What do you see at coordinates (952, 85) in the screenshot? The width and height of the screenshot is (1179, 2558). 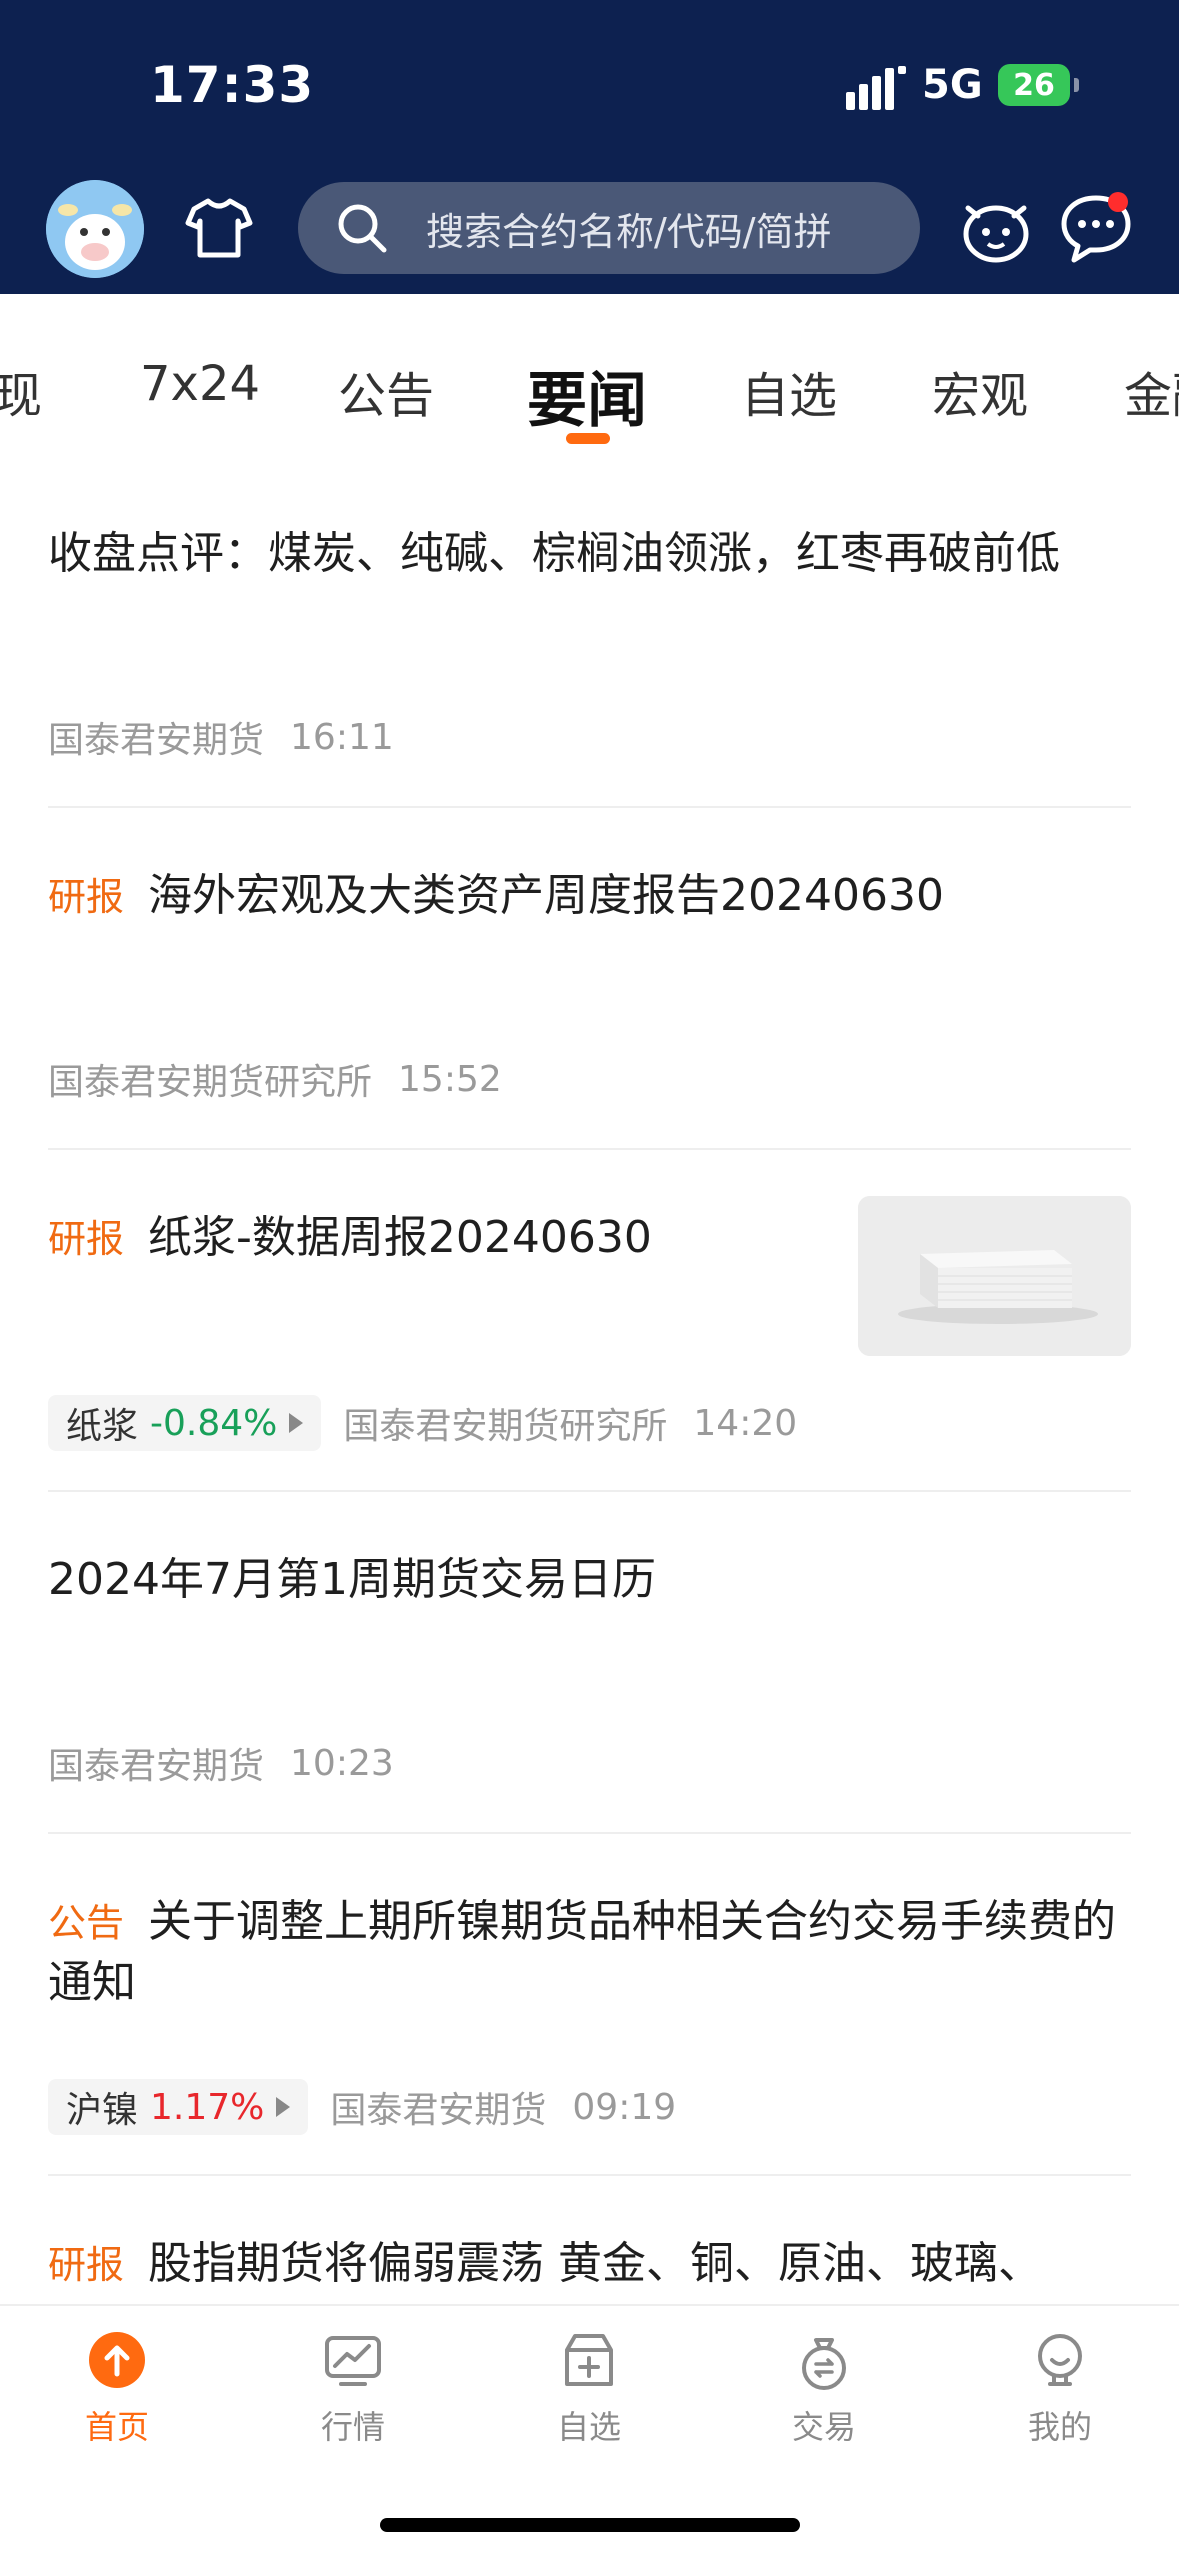 I see `network-label: 5G` at bounding box center [952, 85].